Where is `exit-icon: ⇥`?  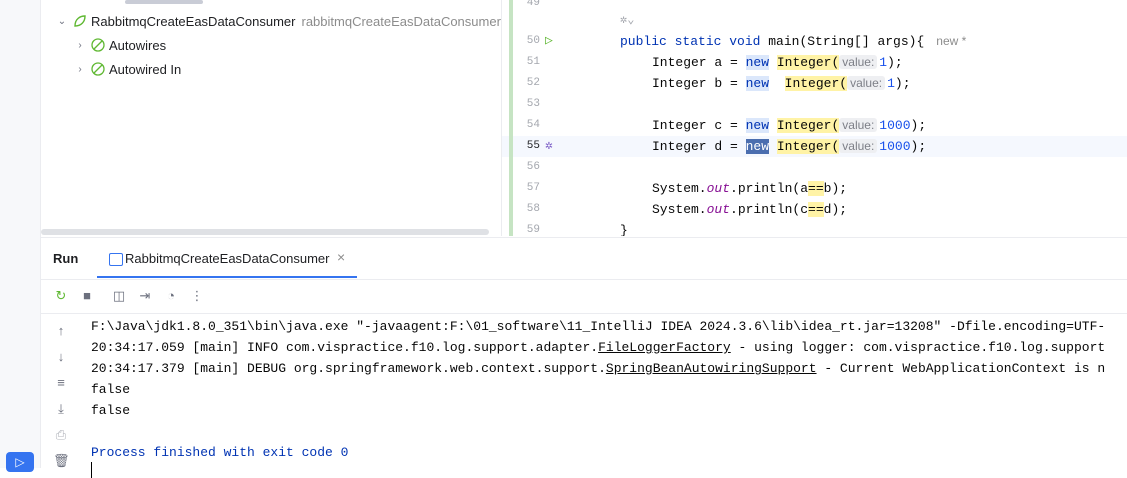 exit-icon: ⇥ is located at coordinates (145, 296).